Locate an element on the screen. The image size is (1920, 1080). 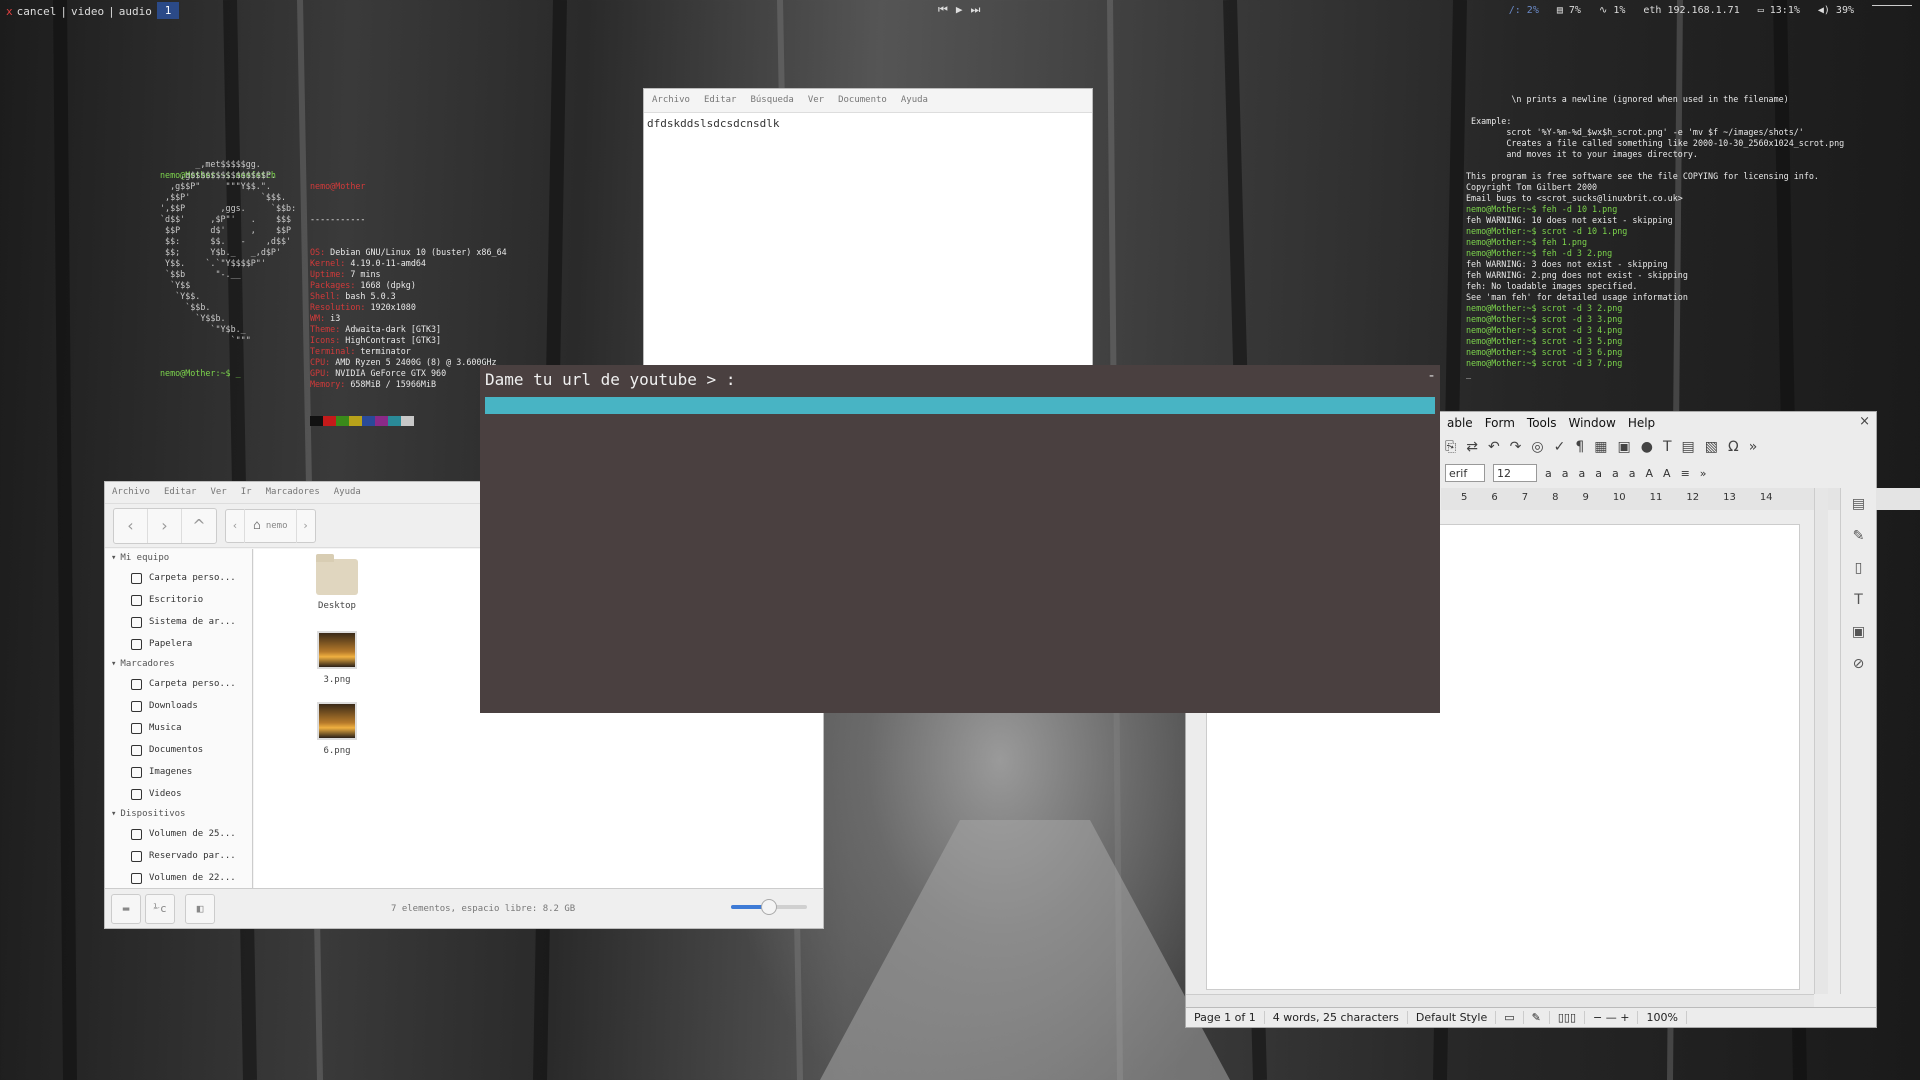
toolbar-icon: ↷ is located at coordinates (1516, 447).